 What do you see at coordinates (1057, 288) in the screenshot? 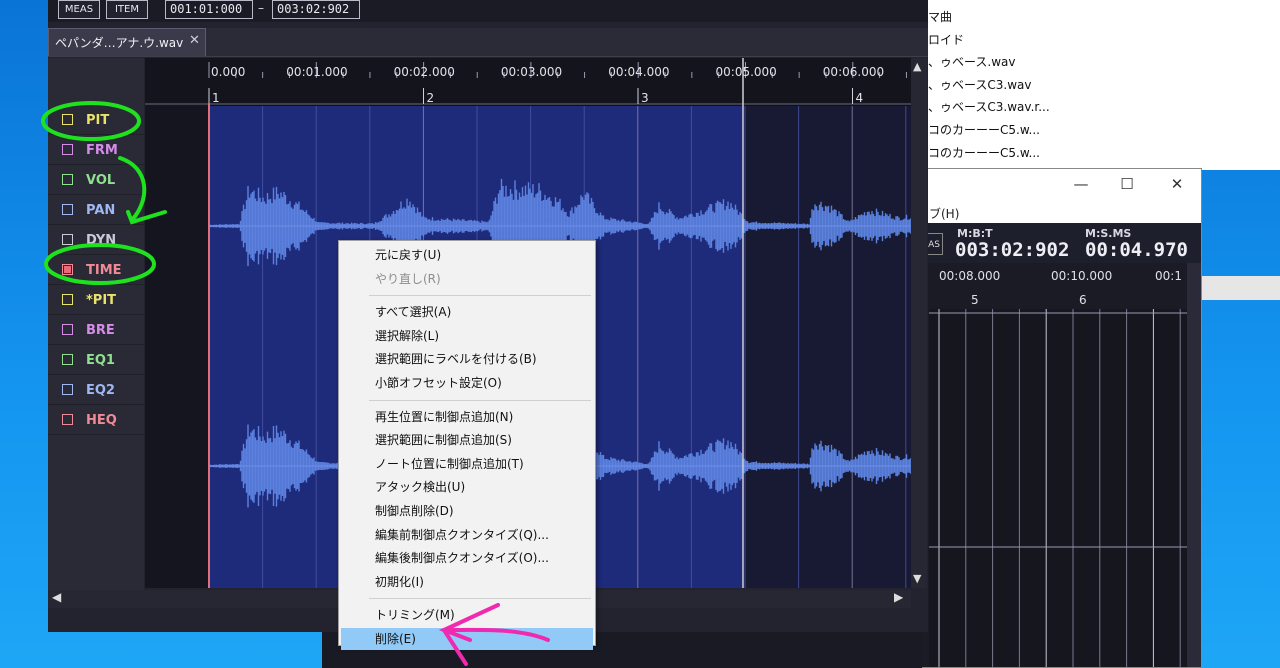
I see `secondary-ruler: 00:08.000 00:10.000 00:1 5 6` at bounding box center [1057, 288].